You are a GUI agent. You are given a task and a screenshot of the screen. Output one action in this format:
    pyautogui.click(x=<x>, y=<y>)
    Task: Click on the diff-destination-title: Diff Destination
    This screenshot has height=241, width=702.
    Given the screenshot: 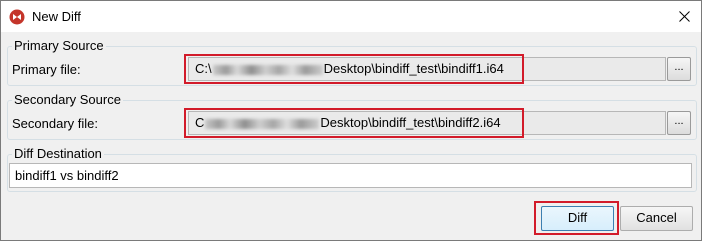 What is the action you would take?
    pyautogui.click(x=58, y=154)
    